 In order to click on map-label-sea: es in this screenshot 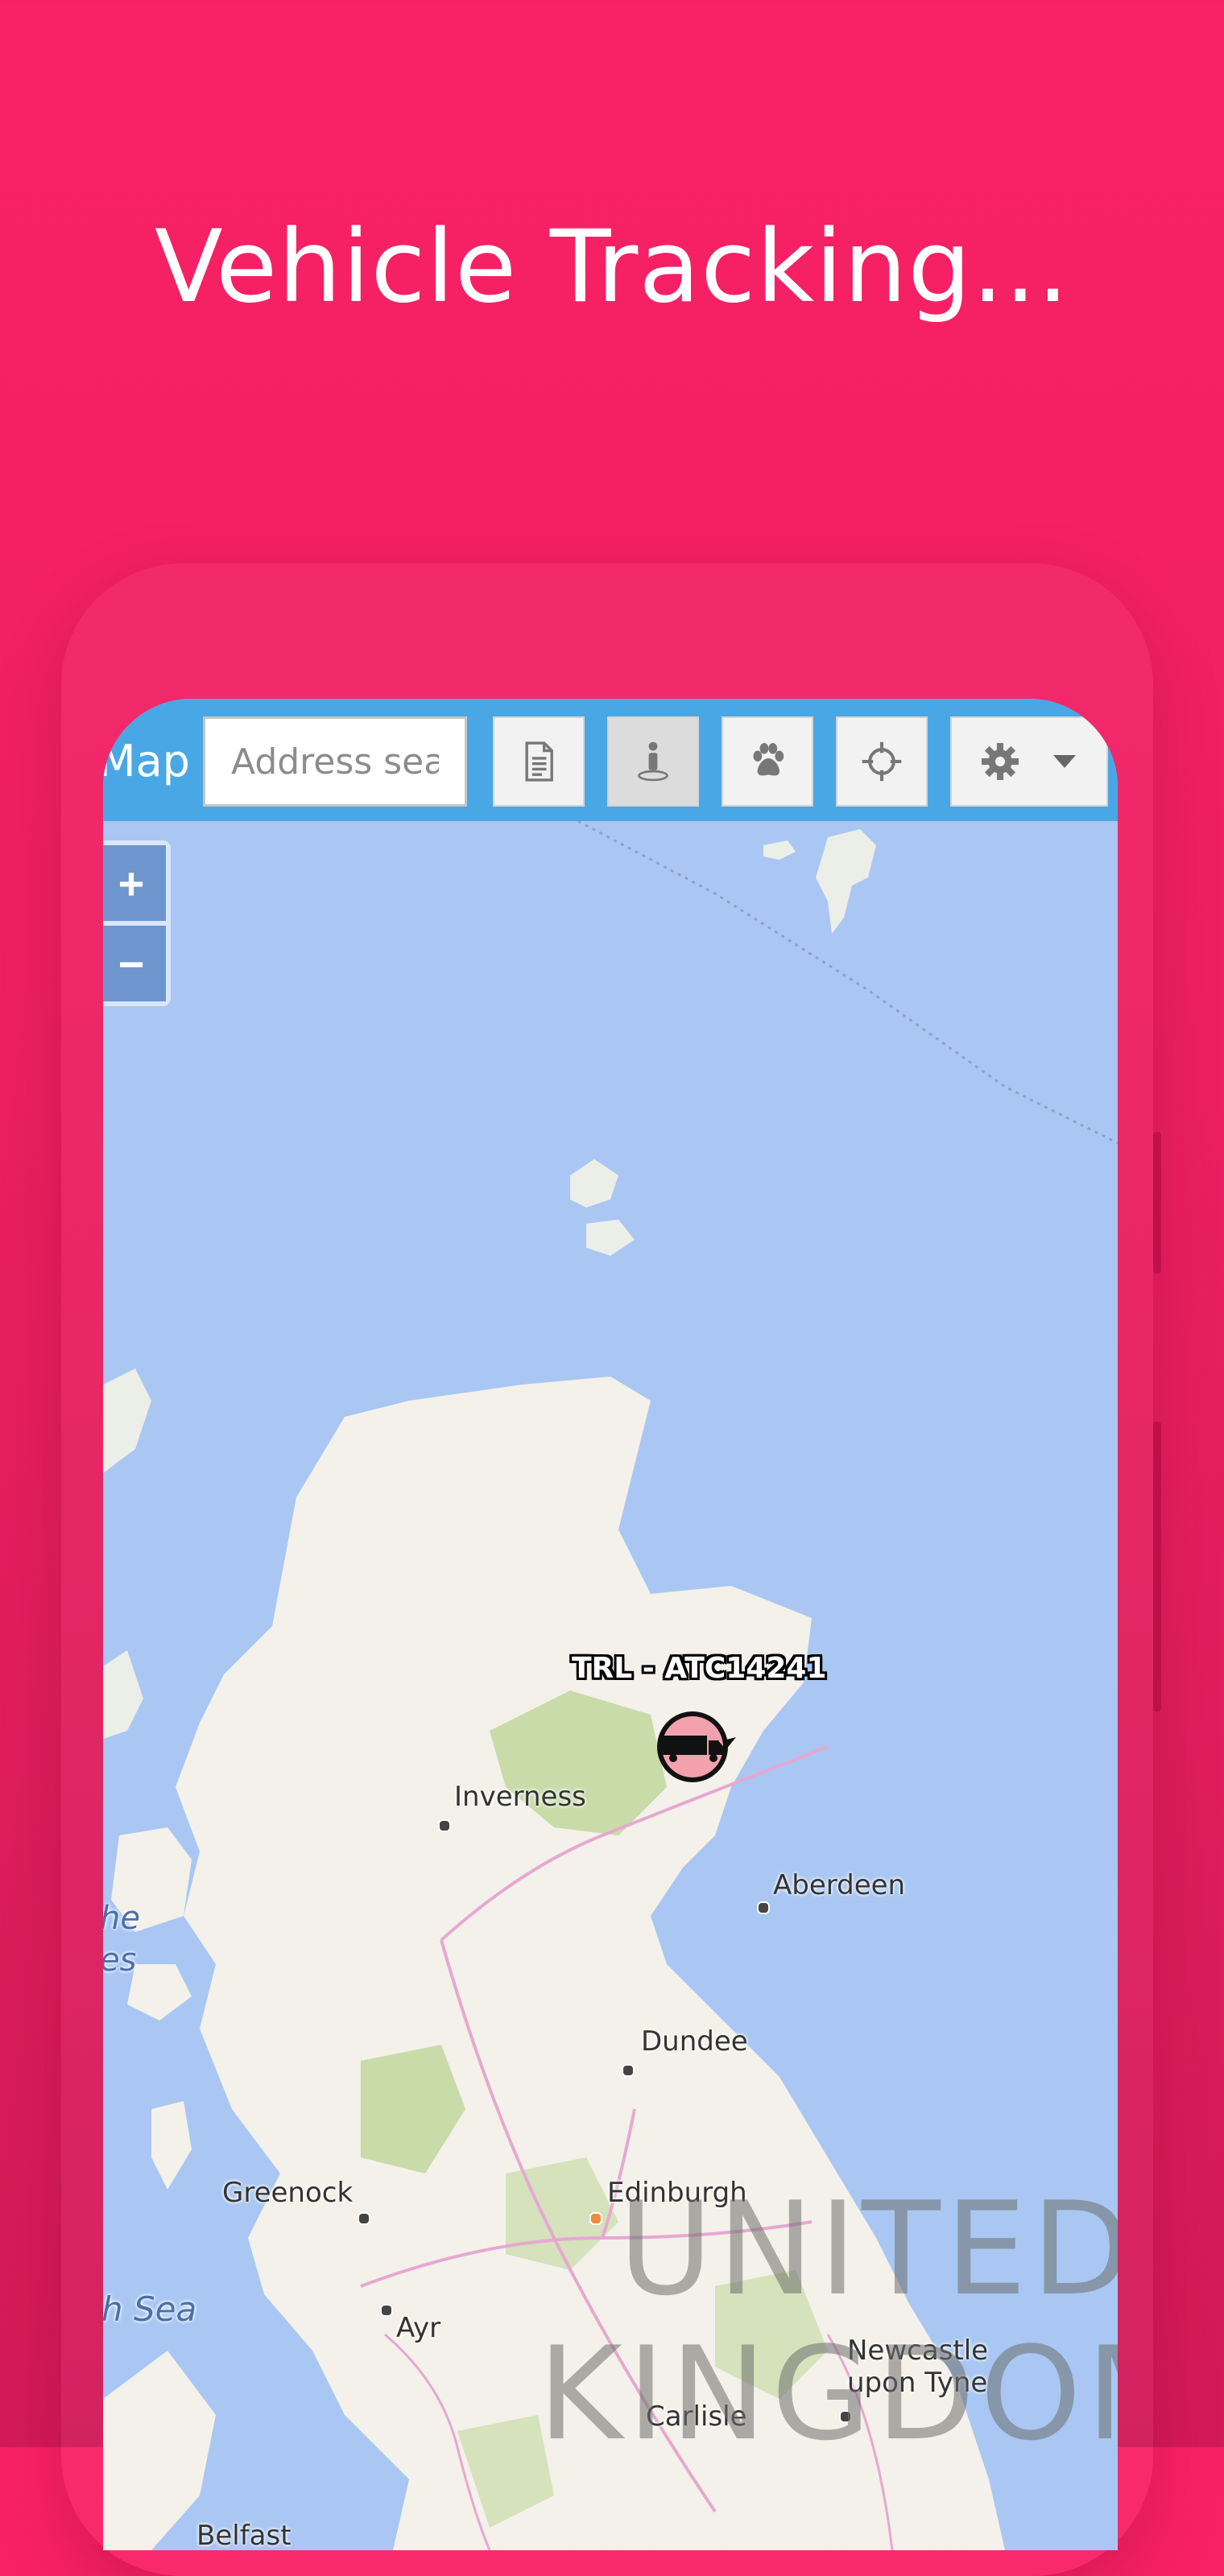, I will do `click(120, 1960)`.